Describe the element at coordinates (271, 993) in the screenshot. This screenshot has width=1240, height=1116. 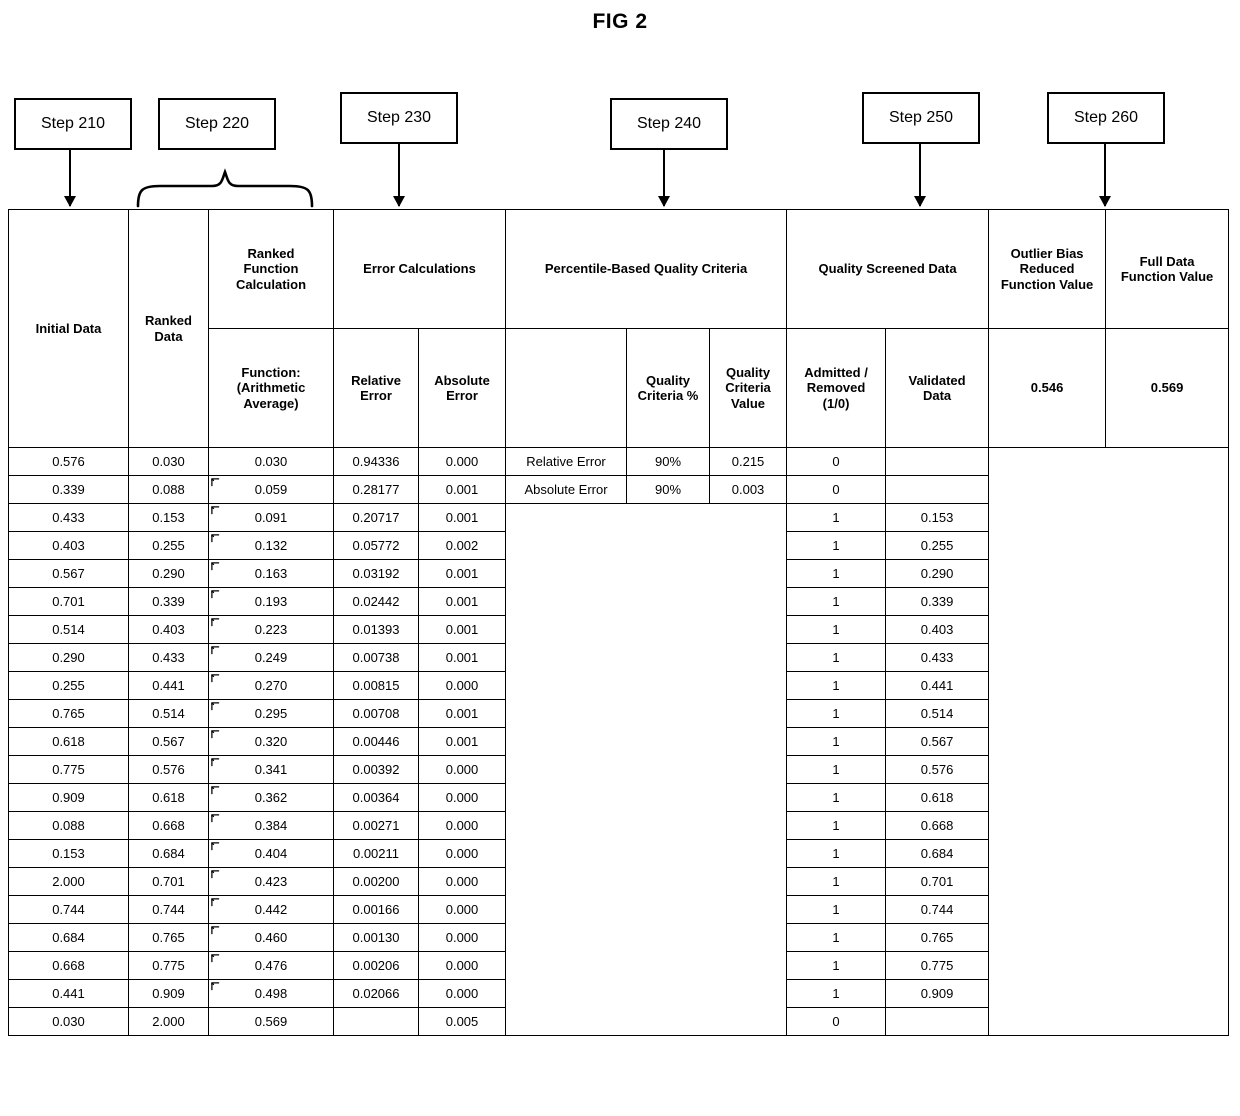
I see `cell-function-text: 0.498` at that location.